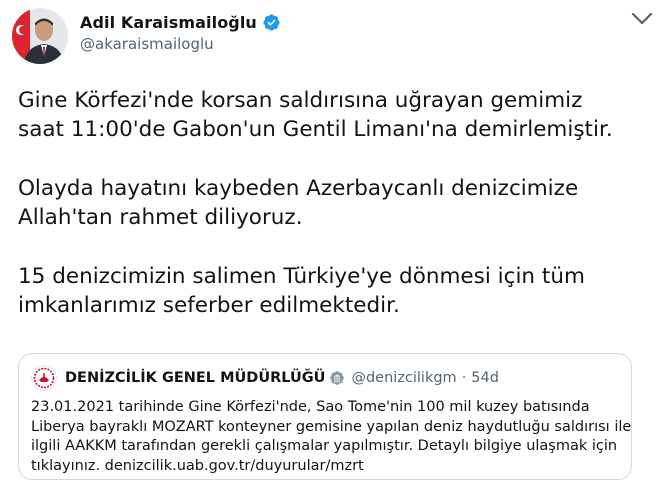 The height and width of the screenshot is (494, 670). I want to click on government-badge-icon, so click(337, 378).